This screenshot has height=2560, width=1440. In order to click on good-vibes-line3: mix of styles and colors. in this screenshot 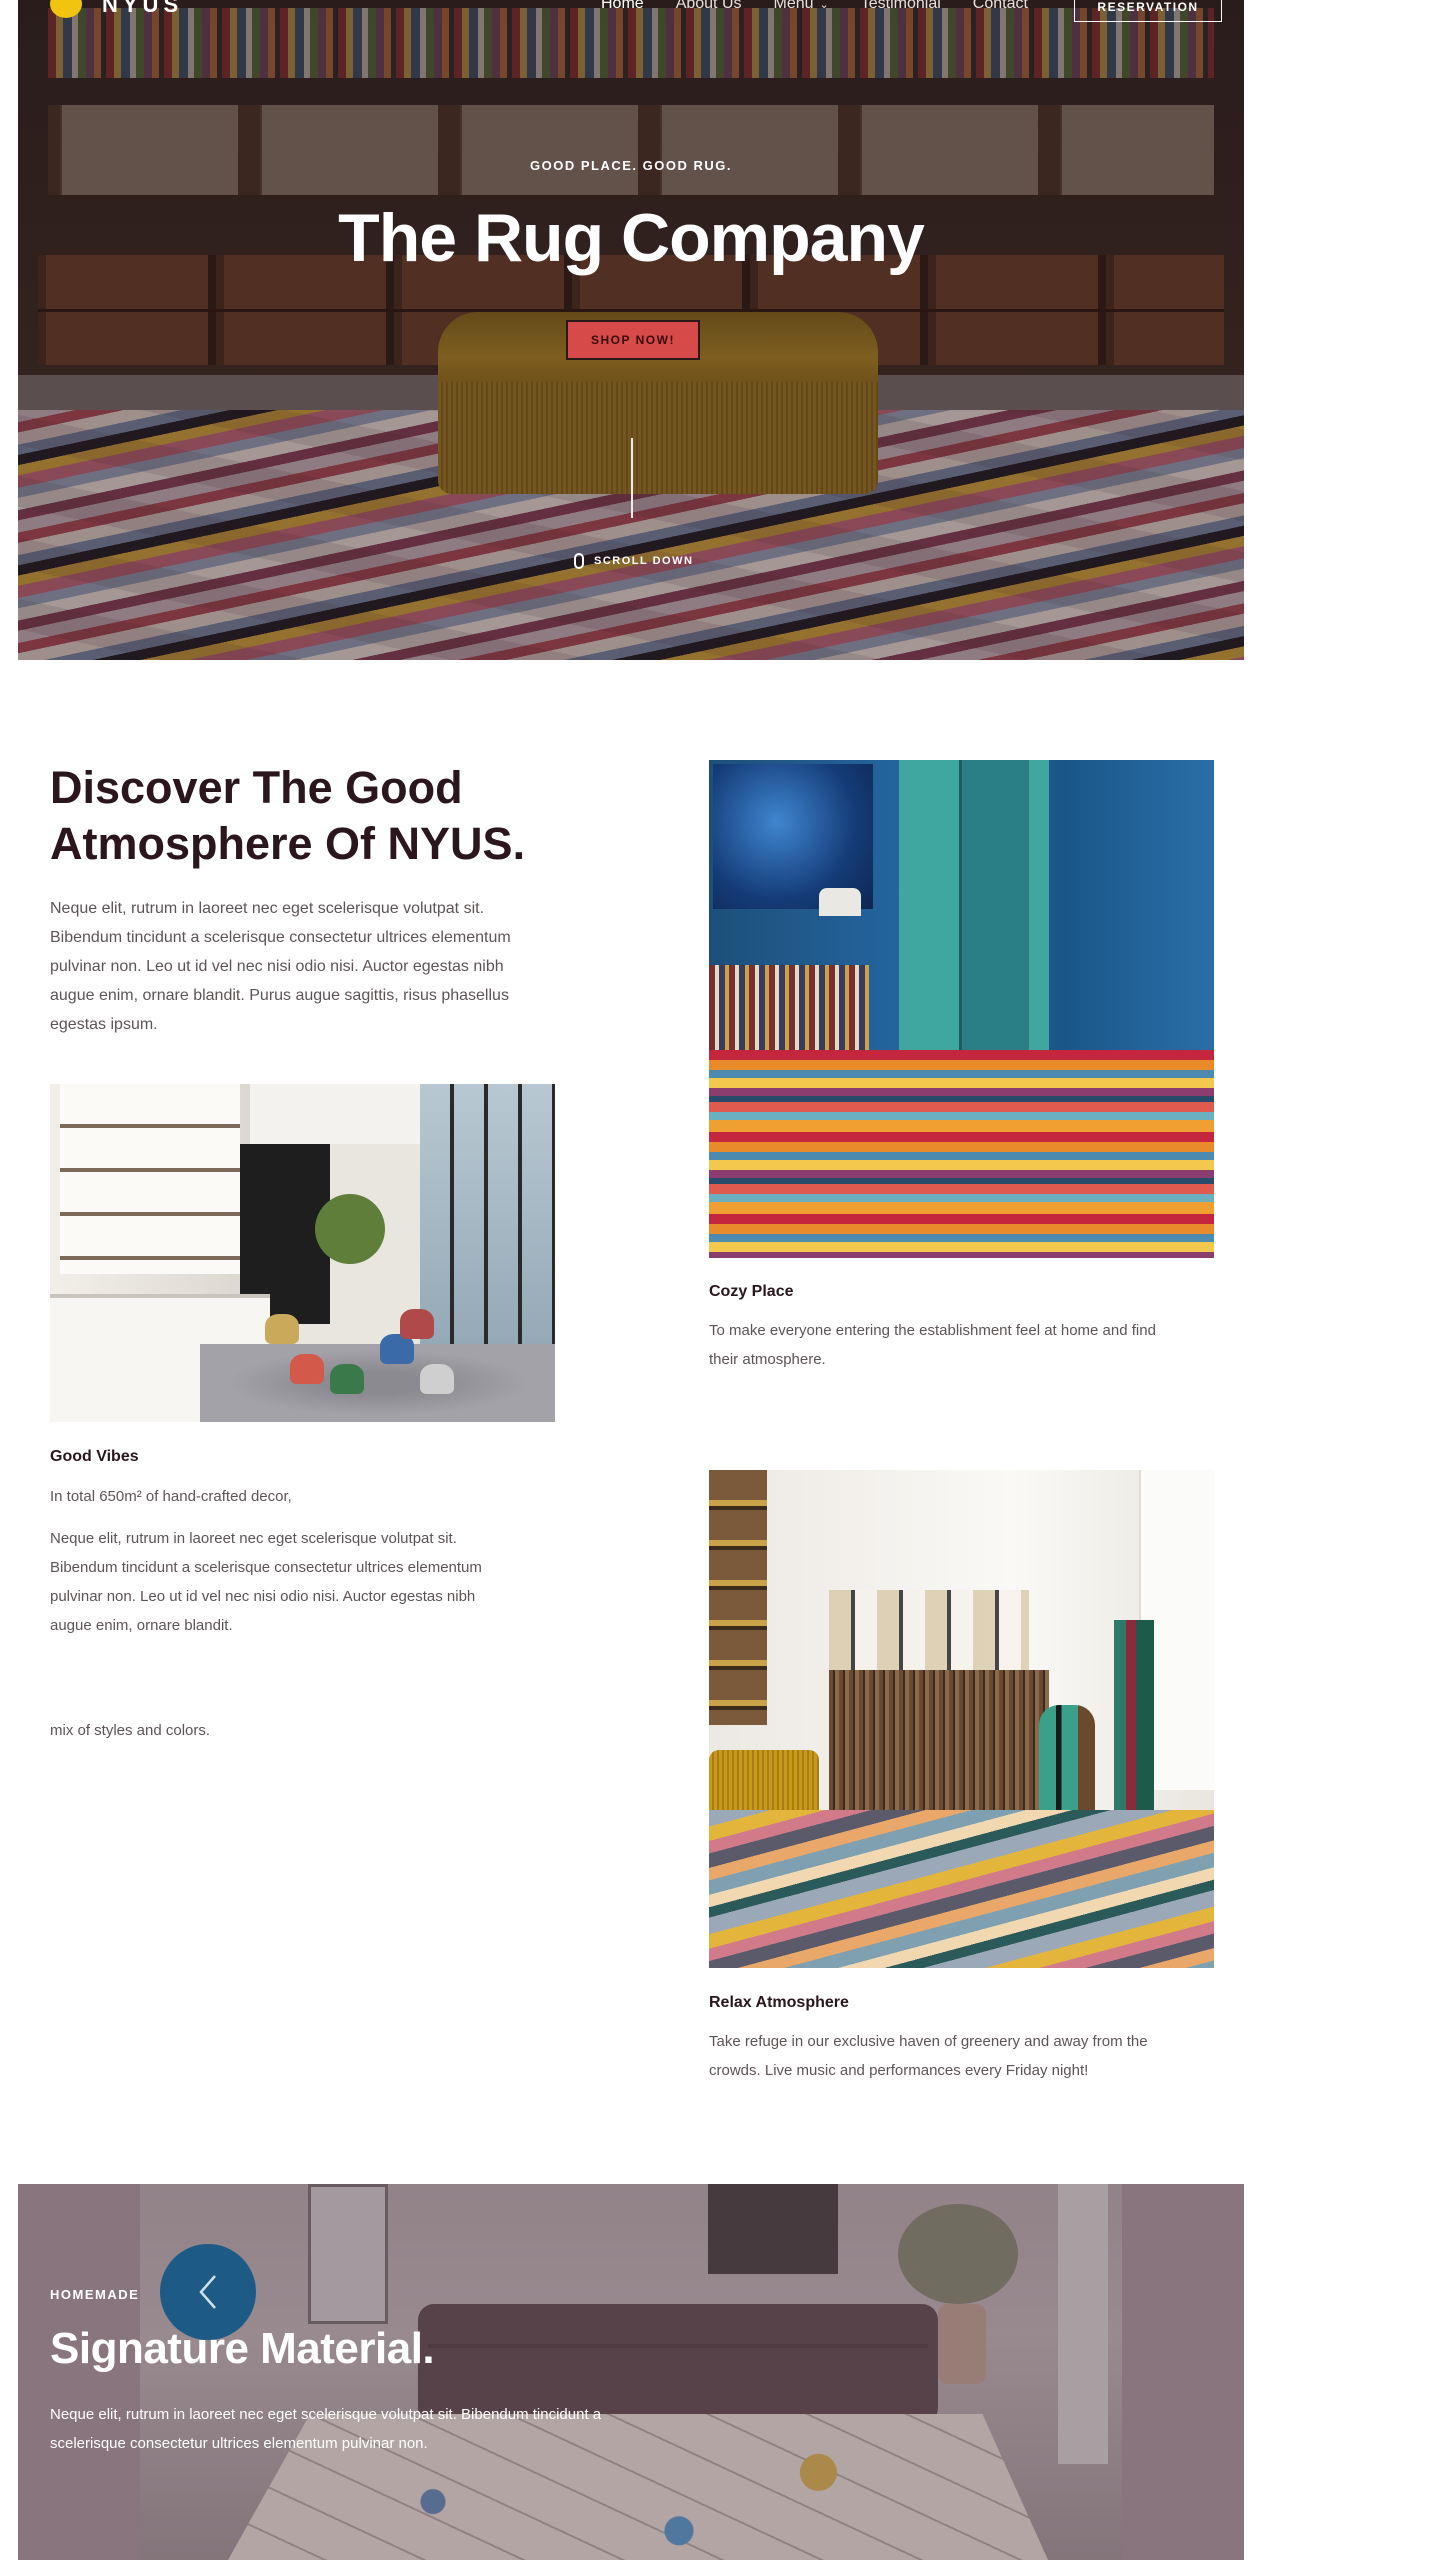, I will do `click(130, 1730)`.